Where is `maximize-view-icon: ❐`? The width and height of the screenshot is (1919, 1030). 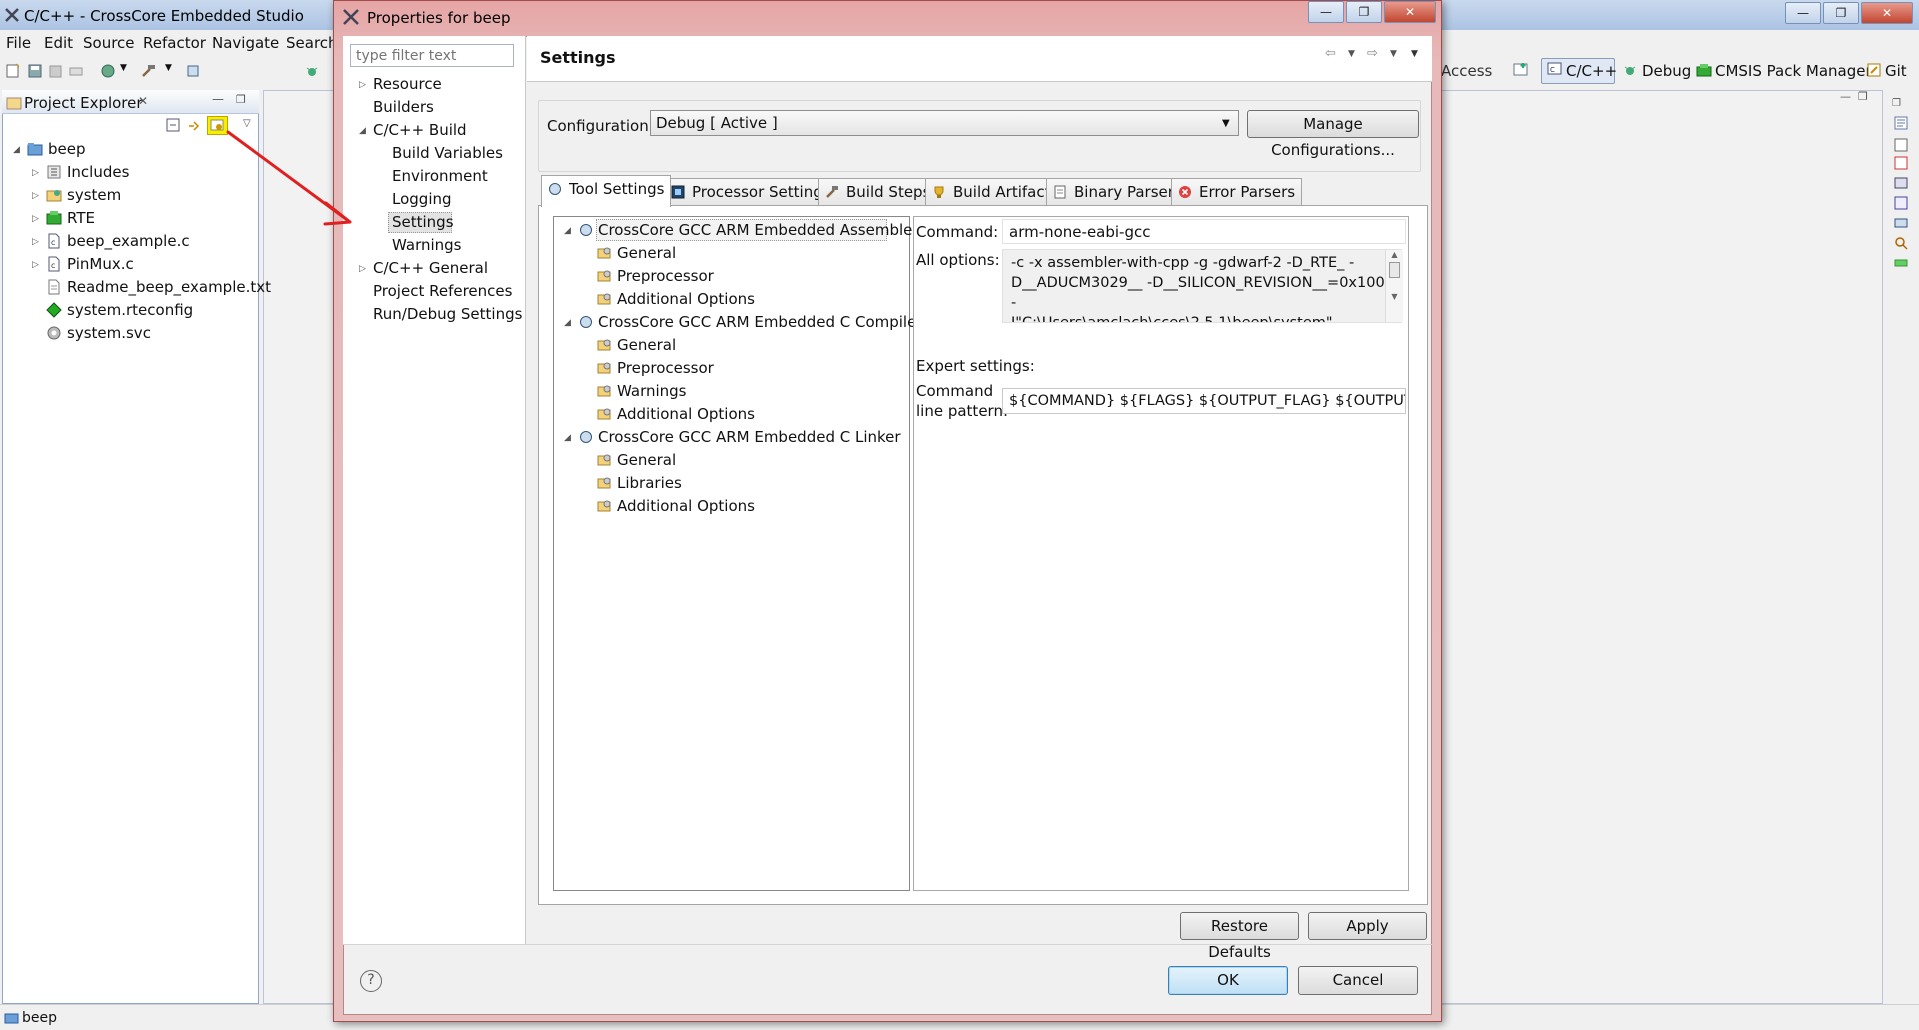
maximize-view-icon: ❐ is located at coordinates (241, 99).